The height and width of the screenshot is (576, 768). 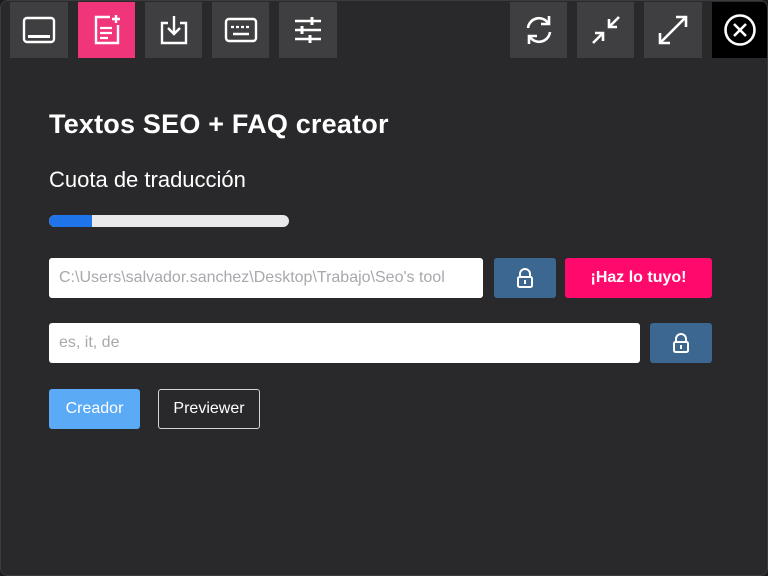 I want to click on close-icon, so click(x=739, y=30).